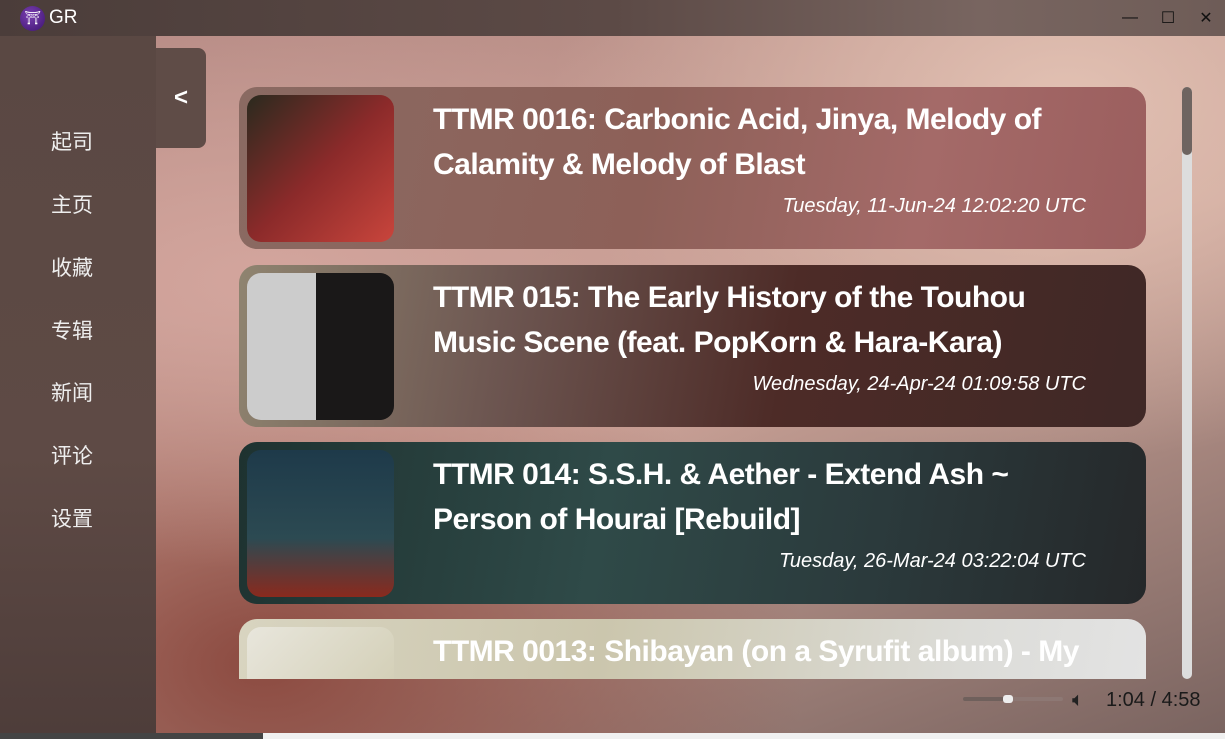  I want to click on title-bar: ⛩ GR — ☐ ✕, so click(612, 18).